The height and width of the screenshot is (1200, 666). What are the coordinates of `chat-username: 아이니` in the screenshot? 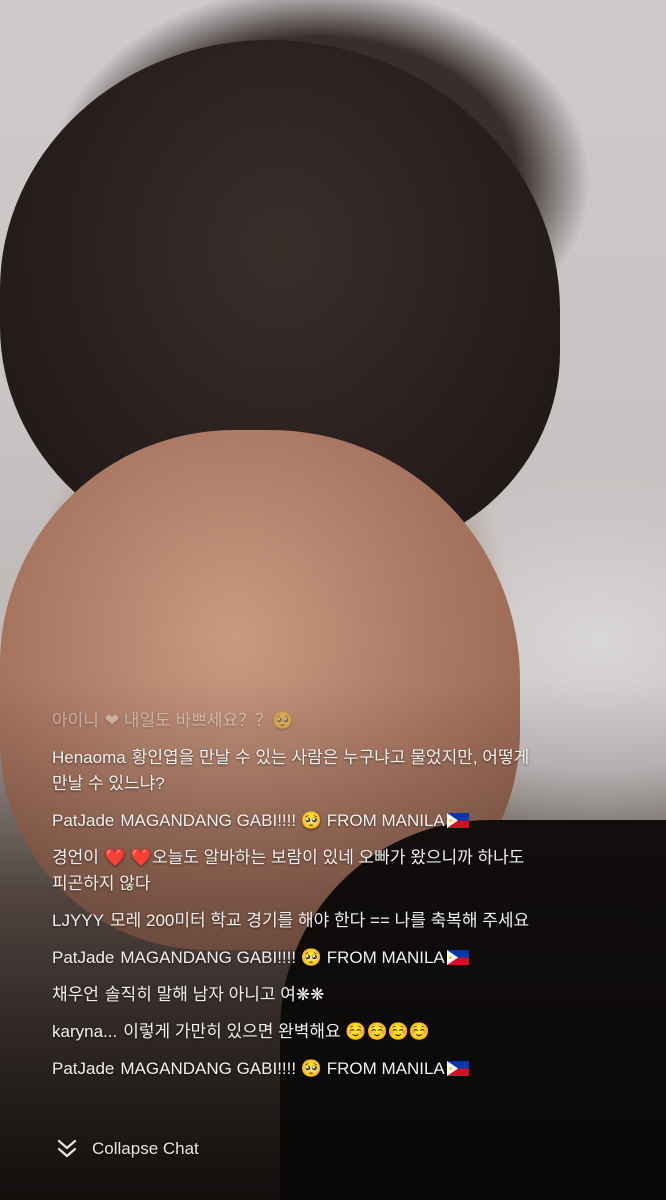 It's located at (75, 720).